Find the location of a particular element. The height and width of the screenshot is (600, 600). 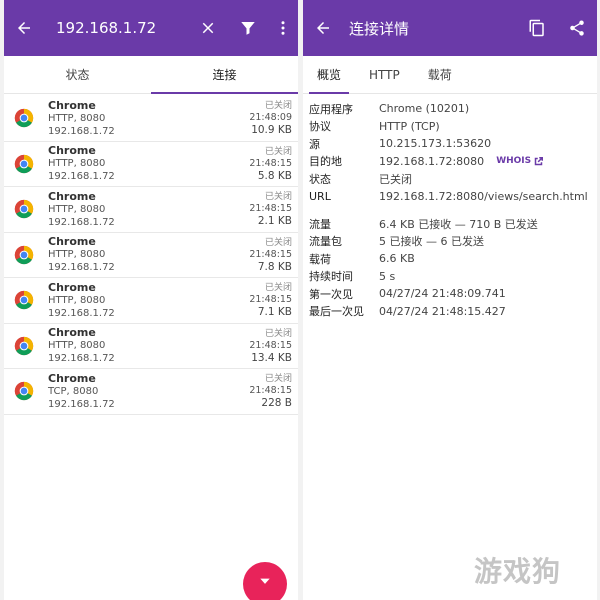

detail-value: 5 s is located at coordinates (387, 276).